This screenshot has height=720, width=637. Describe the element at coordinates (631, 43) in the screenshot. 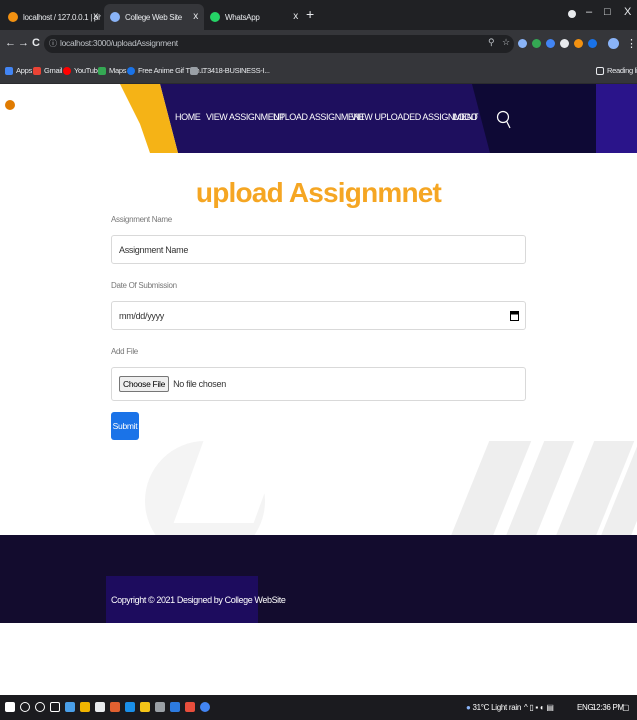

I see `menu-kebab-icon: ⋮` at that location.